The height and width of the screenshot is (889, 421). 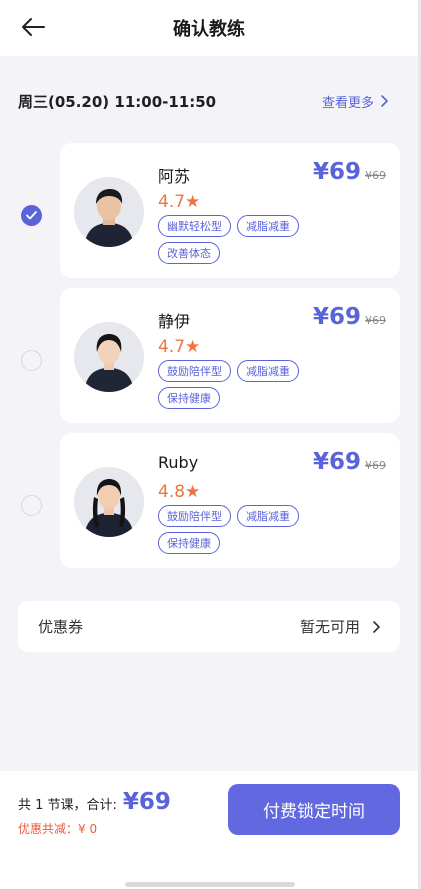 I want to click on coach-card: 静伊 4.7★ ¥69 ¥69 鼓励陪伴型 减脂减重 保持健康, so click(x=230, y=355).